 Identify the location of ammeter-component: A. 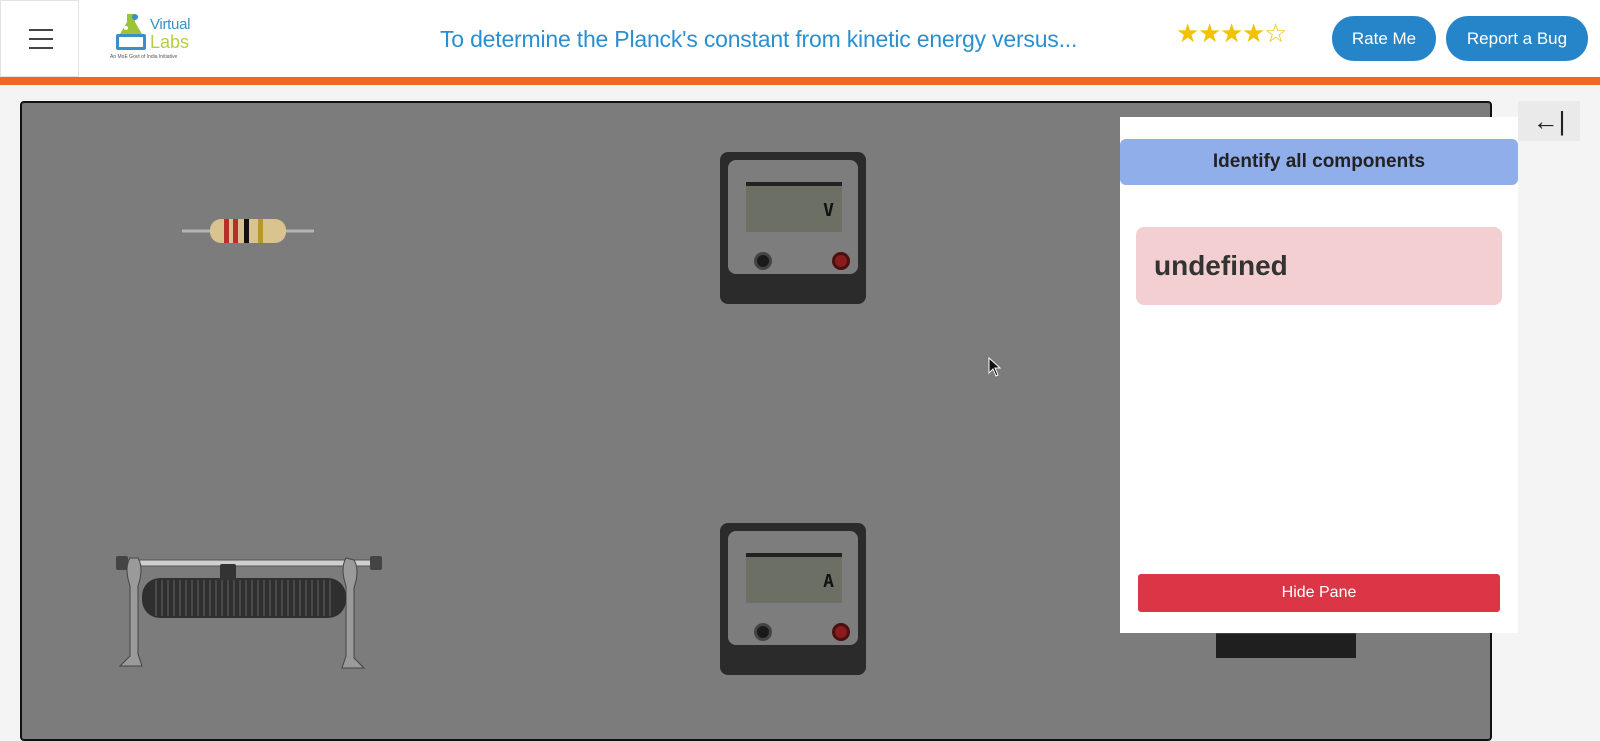
(793, 599).